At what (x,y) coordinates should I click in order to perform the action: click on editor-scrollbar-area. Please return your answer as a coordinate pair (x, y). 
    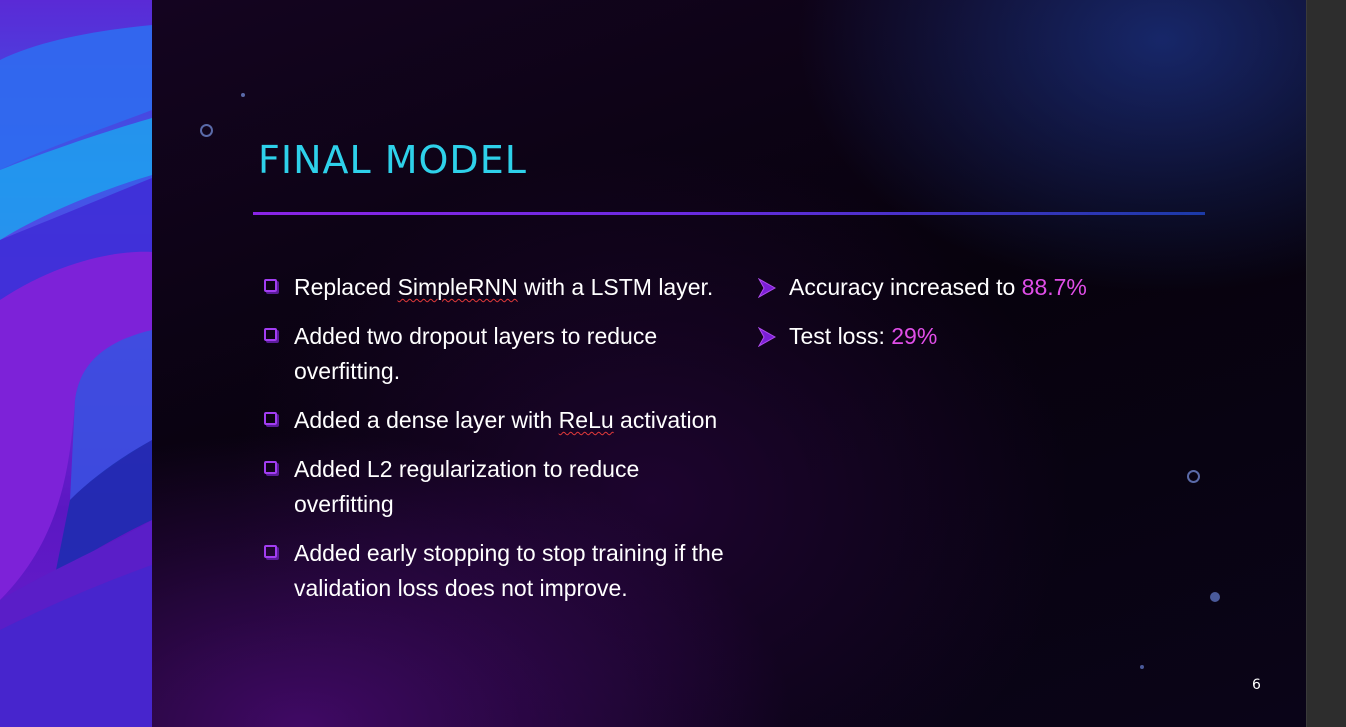
    Looking at the image, I should click on (1326, 363).